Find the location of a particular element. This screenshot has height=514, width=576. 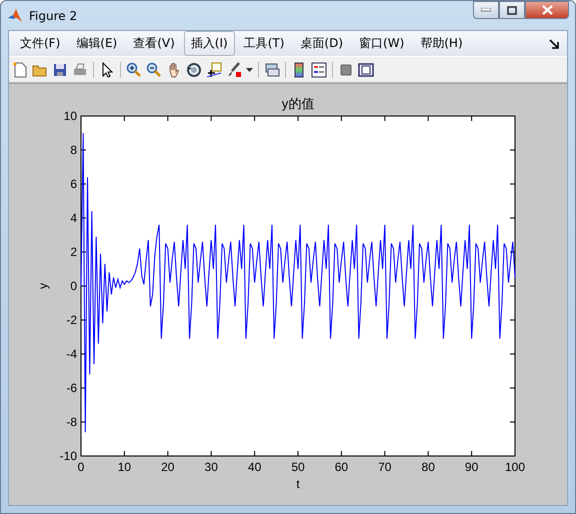

y-tick-label: 8 is located at coordinates (73, 150).